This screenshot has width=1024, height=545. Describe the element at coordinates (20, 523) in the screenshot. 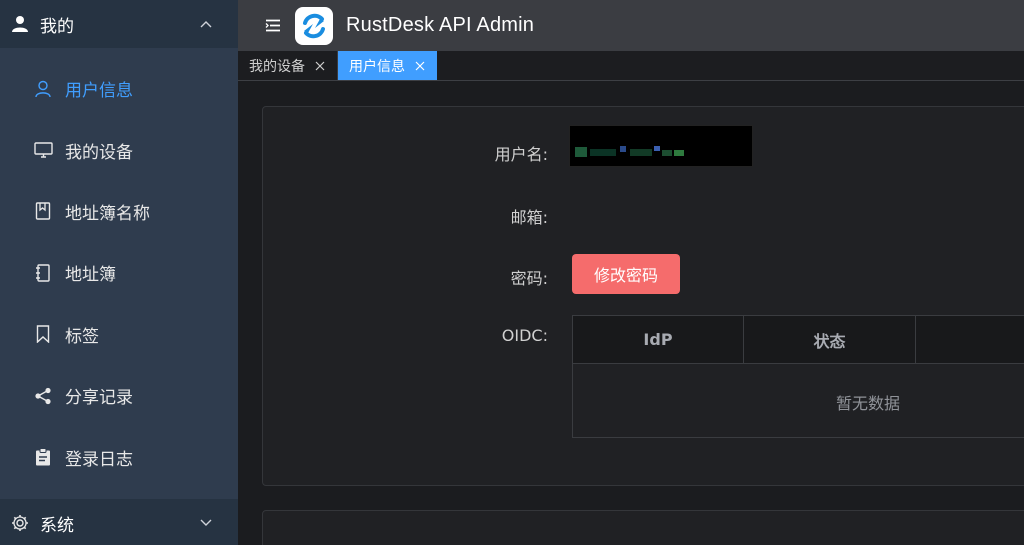

I see `gear-icon` at that location.